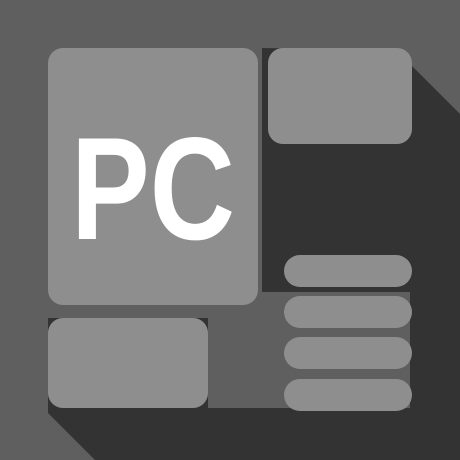 The height and width of the screenshot is (460, 460). I want to click on top-right-tile, so click(340, 96).